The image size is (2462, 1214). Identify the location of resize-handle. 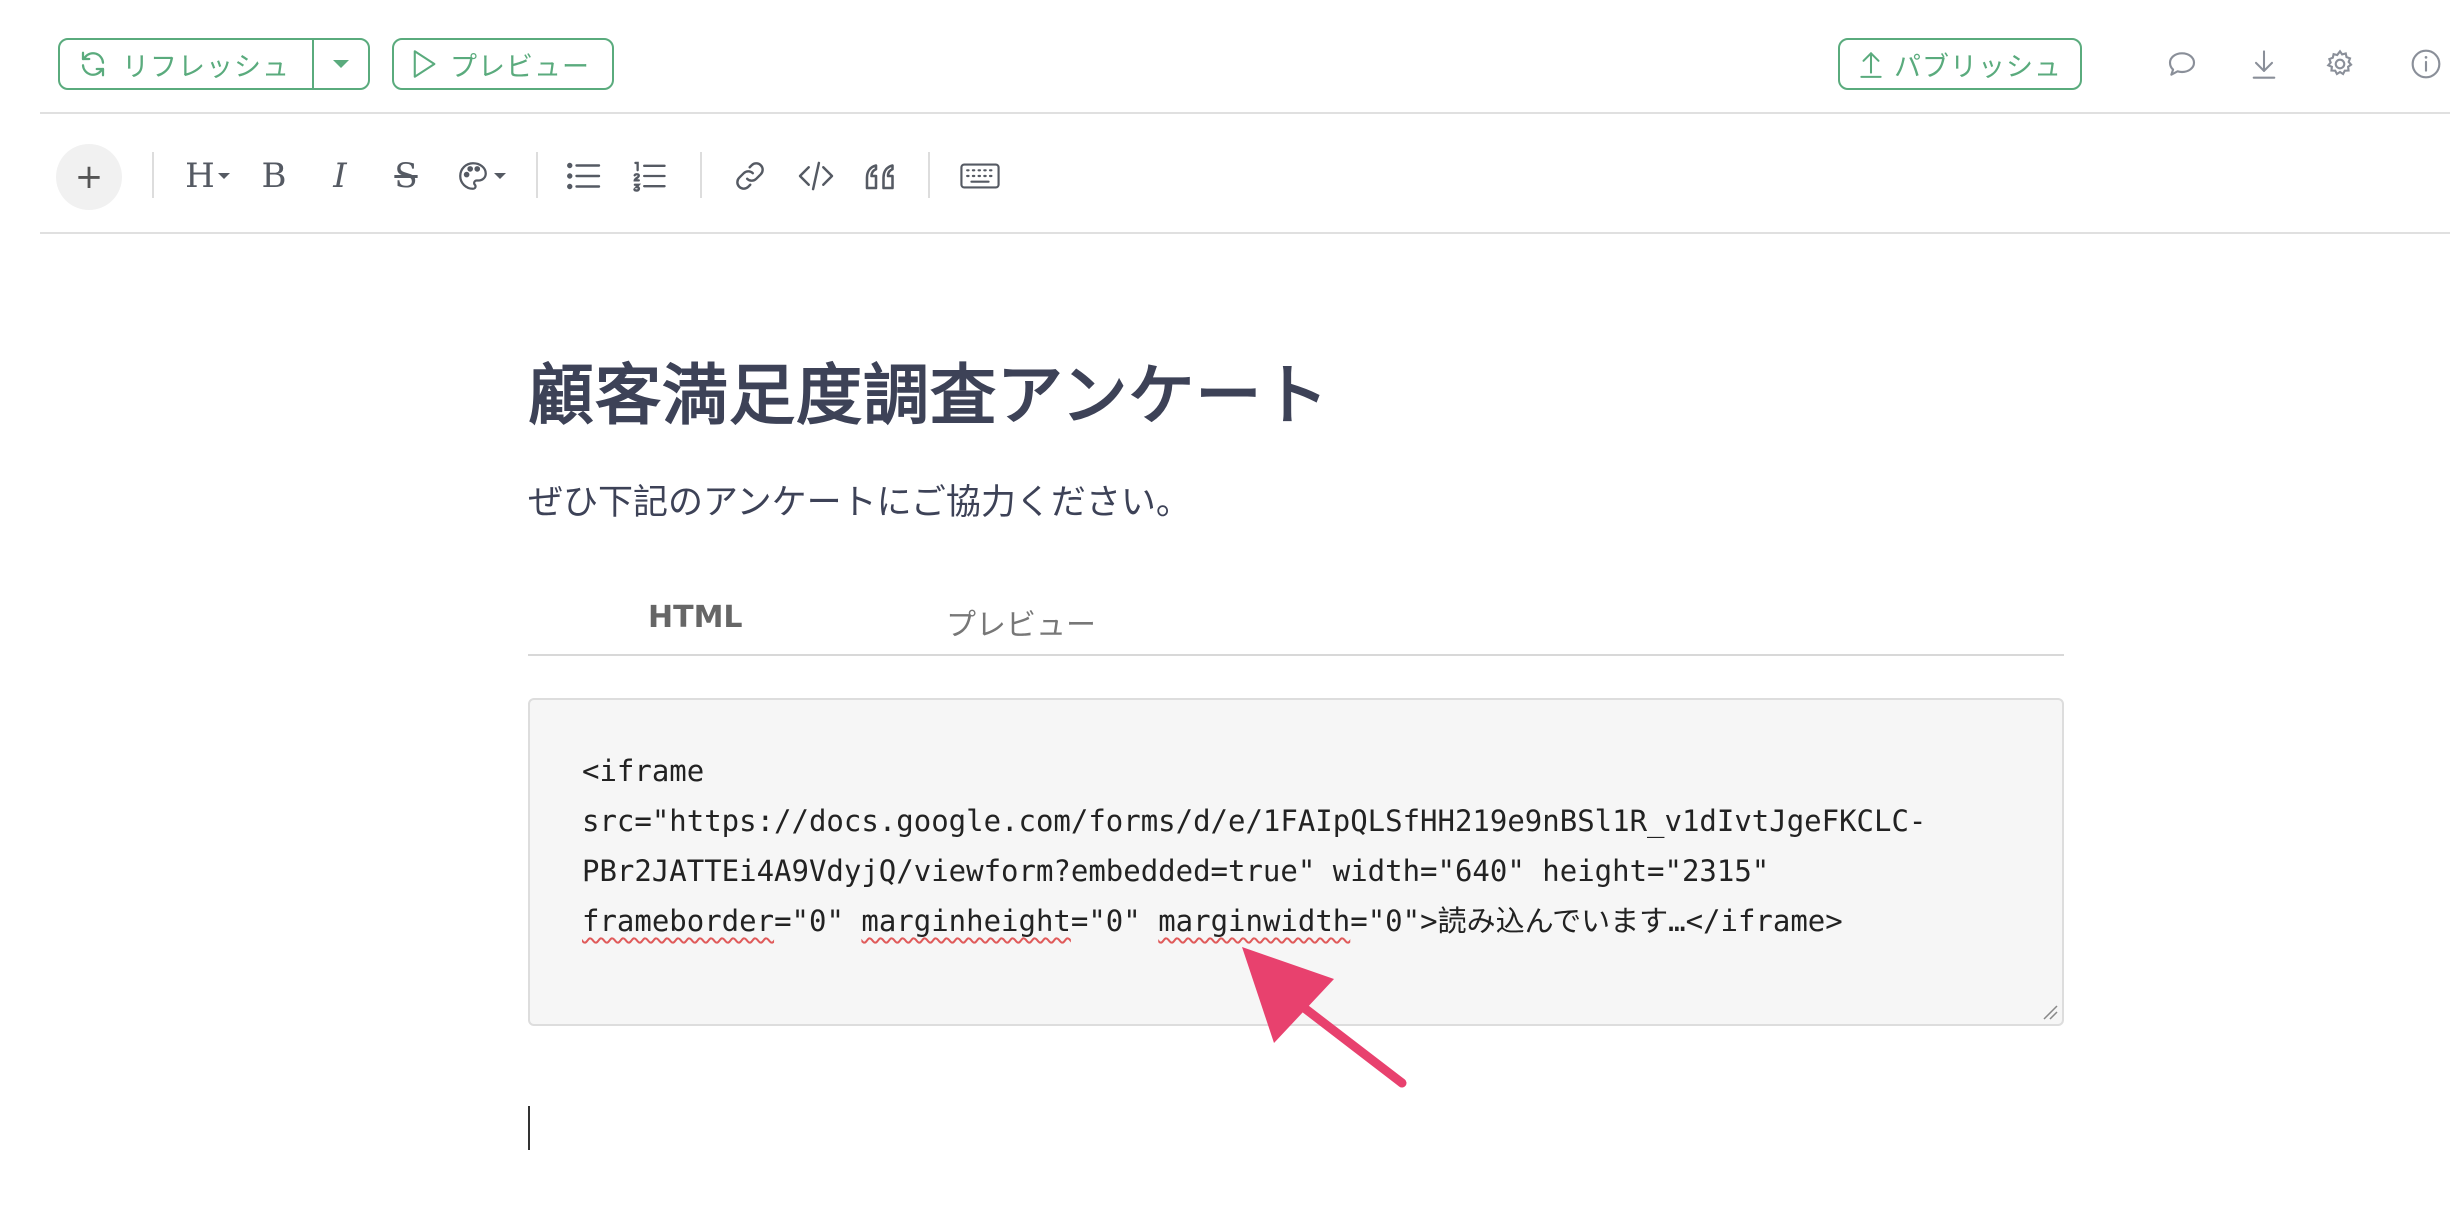
(2049, 1011).